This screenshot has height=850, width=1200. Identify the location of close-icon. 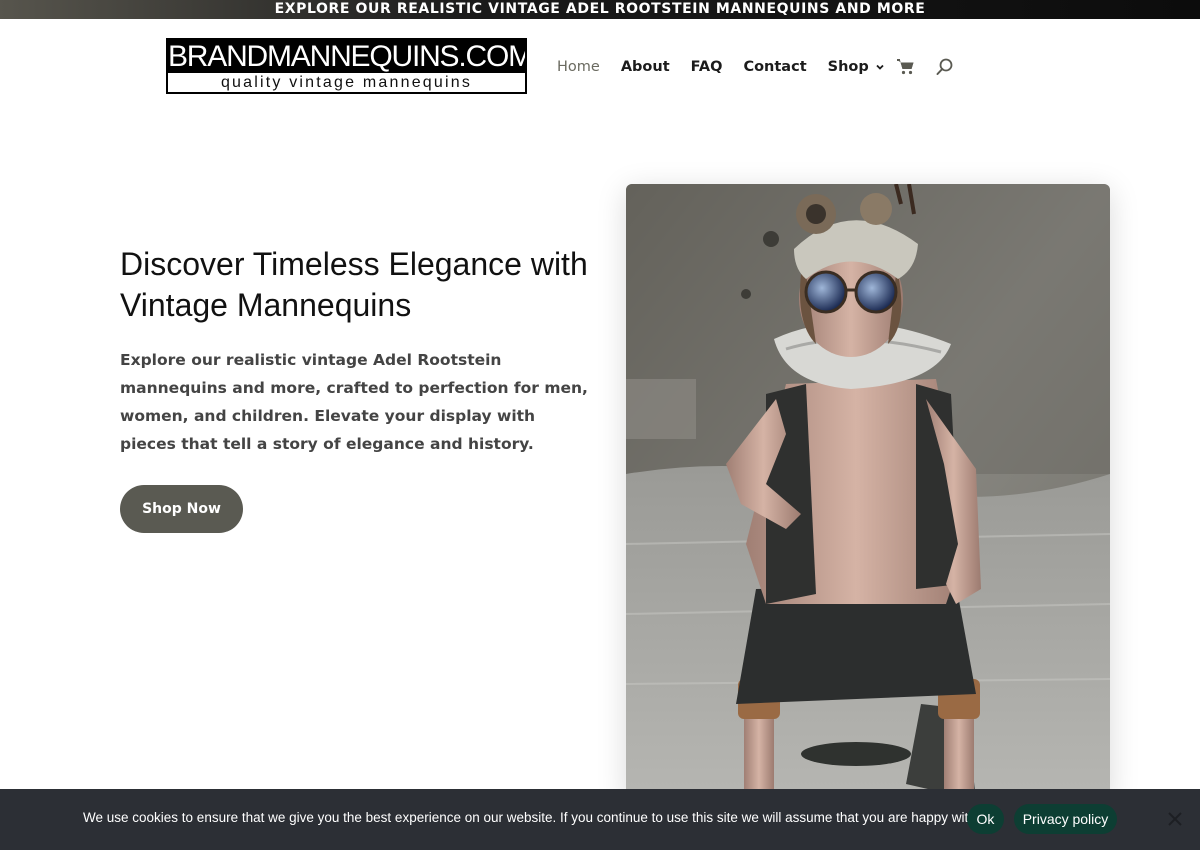
(1175, 819).